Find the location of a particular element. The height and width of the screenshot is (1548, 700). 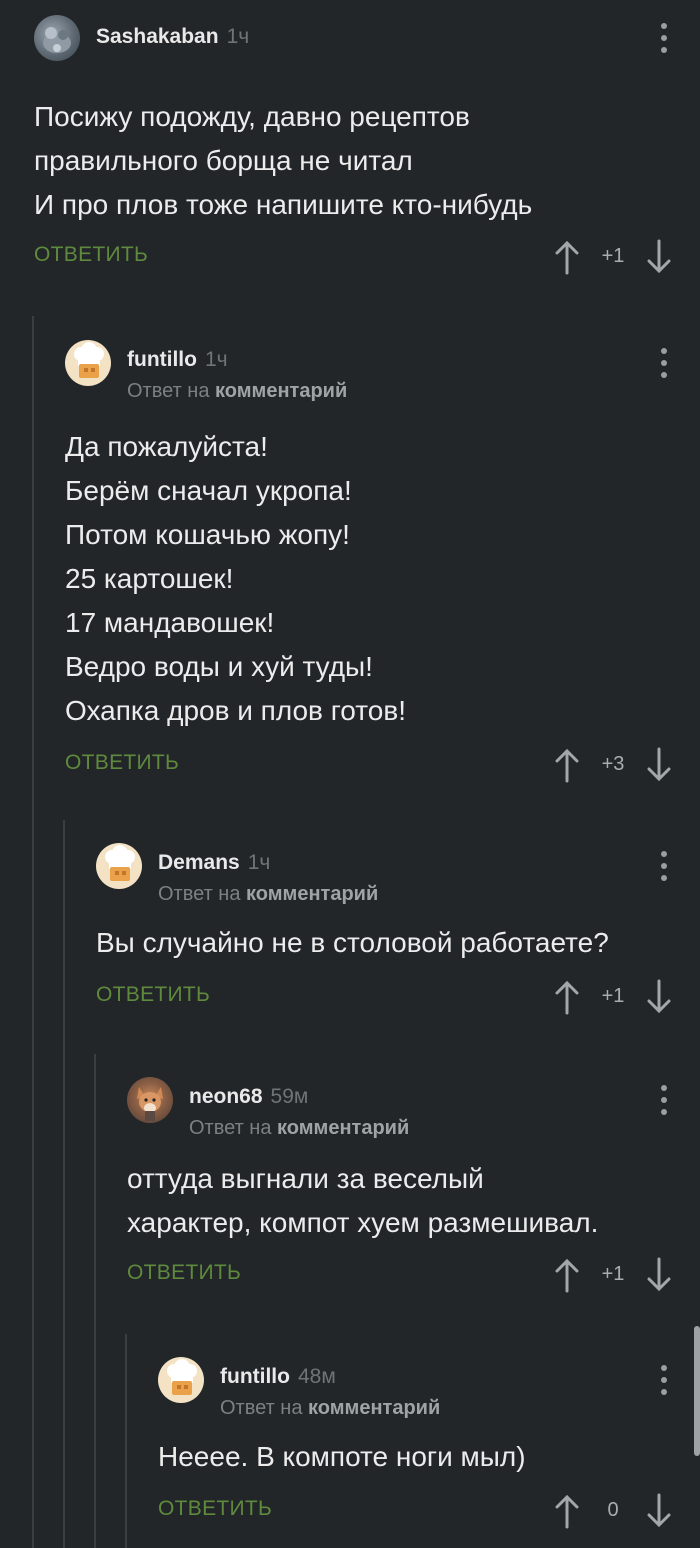

scrollbar-thumb is located at coordinates (697, 1391).